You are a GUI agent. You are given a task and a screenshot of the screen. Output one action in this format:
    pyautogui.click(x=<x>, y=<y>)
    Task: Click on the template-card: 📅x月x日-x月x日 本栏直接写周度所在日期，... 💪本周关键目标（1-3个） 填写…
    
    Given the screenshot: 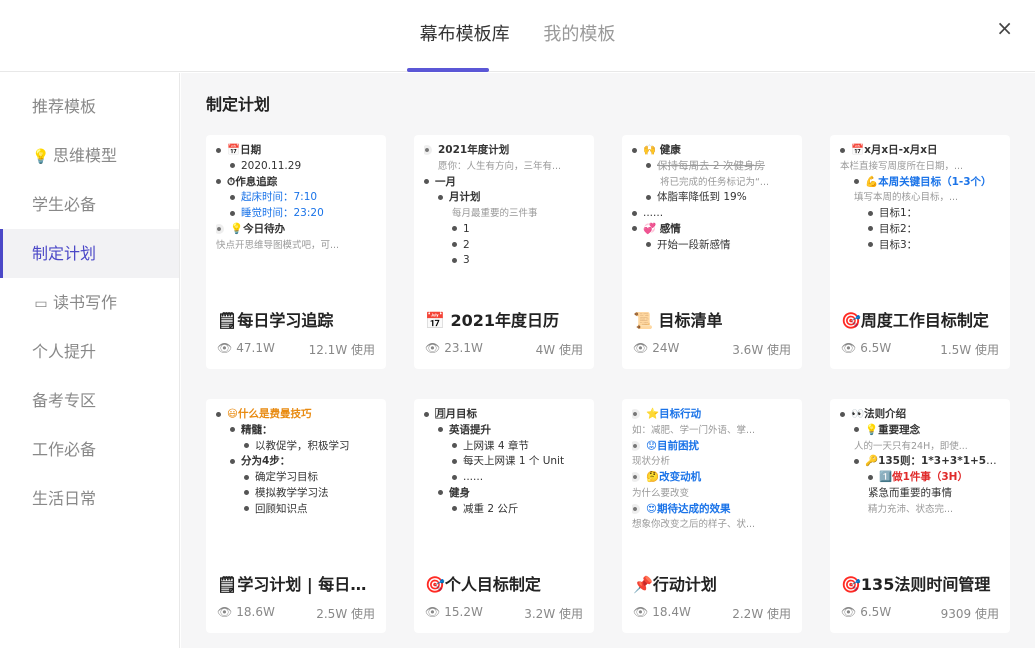 What is the action you would take?
    pyautogui.click(x=920, y=252)
    